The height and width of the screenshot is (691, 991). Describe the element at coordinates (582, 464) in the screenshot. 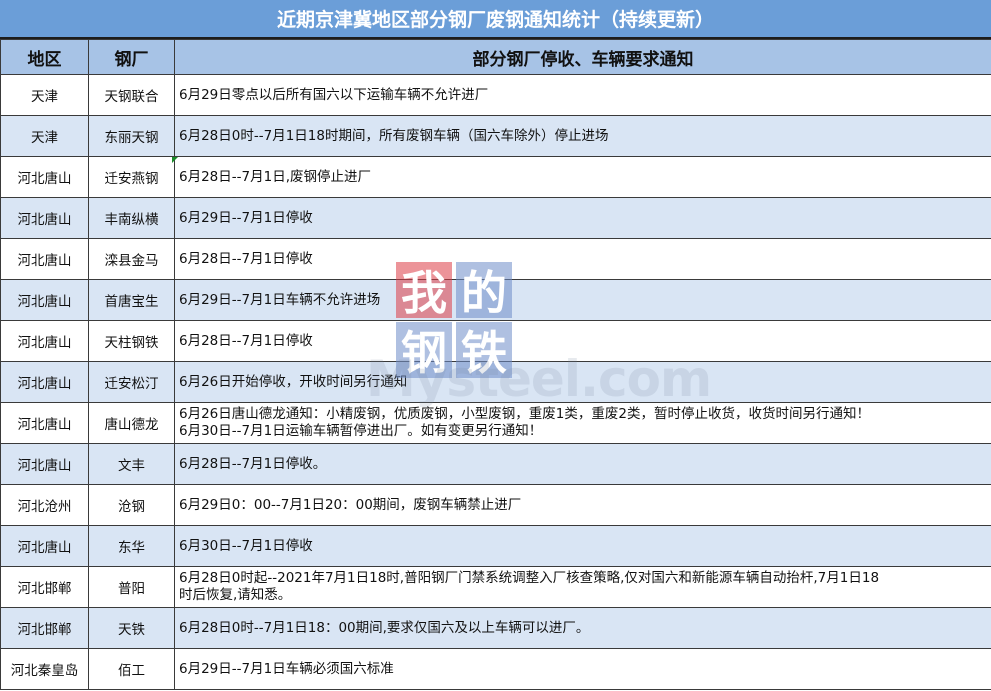

I see `notice-cell: 6月28日--7月1日停收。` at that location.